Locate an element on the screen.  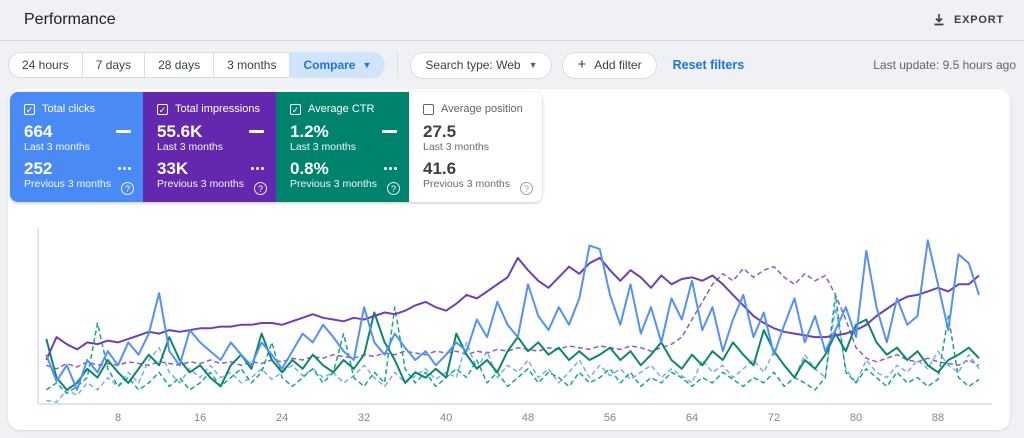
metric-card-label: Total impressions is located at coordinates (217, 109).